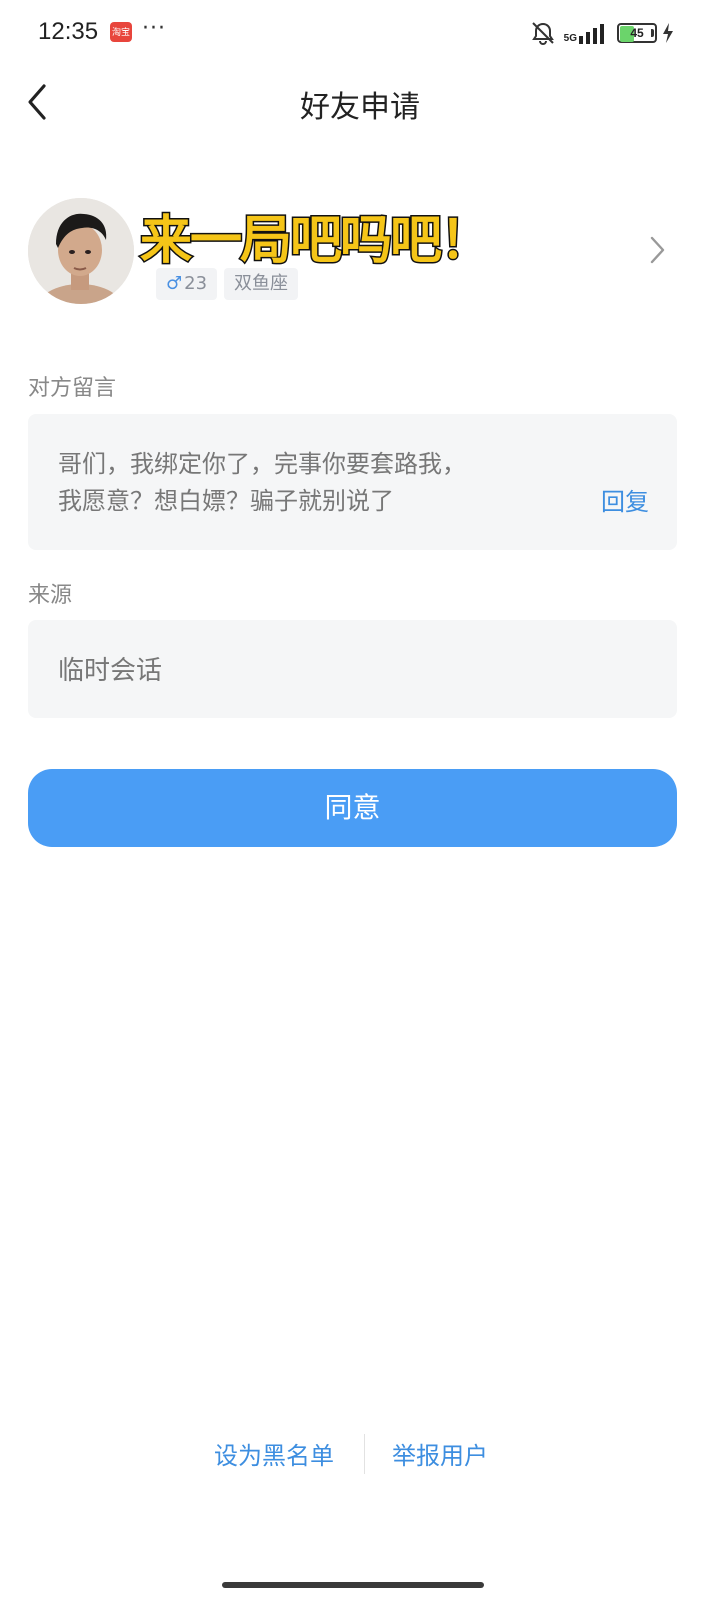  I want to click on caption-overlay: 来一局吧吗吧！, so click(315, 241).